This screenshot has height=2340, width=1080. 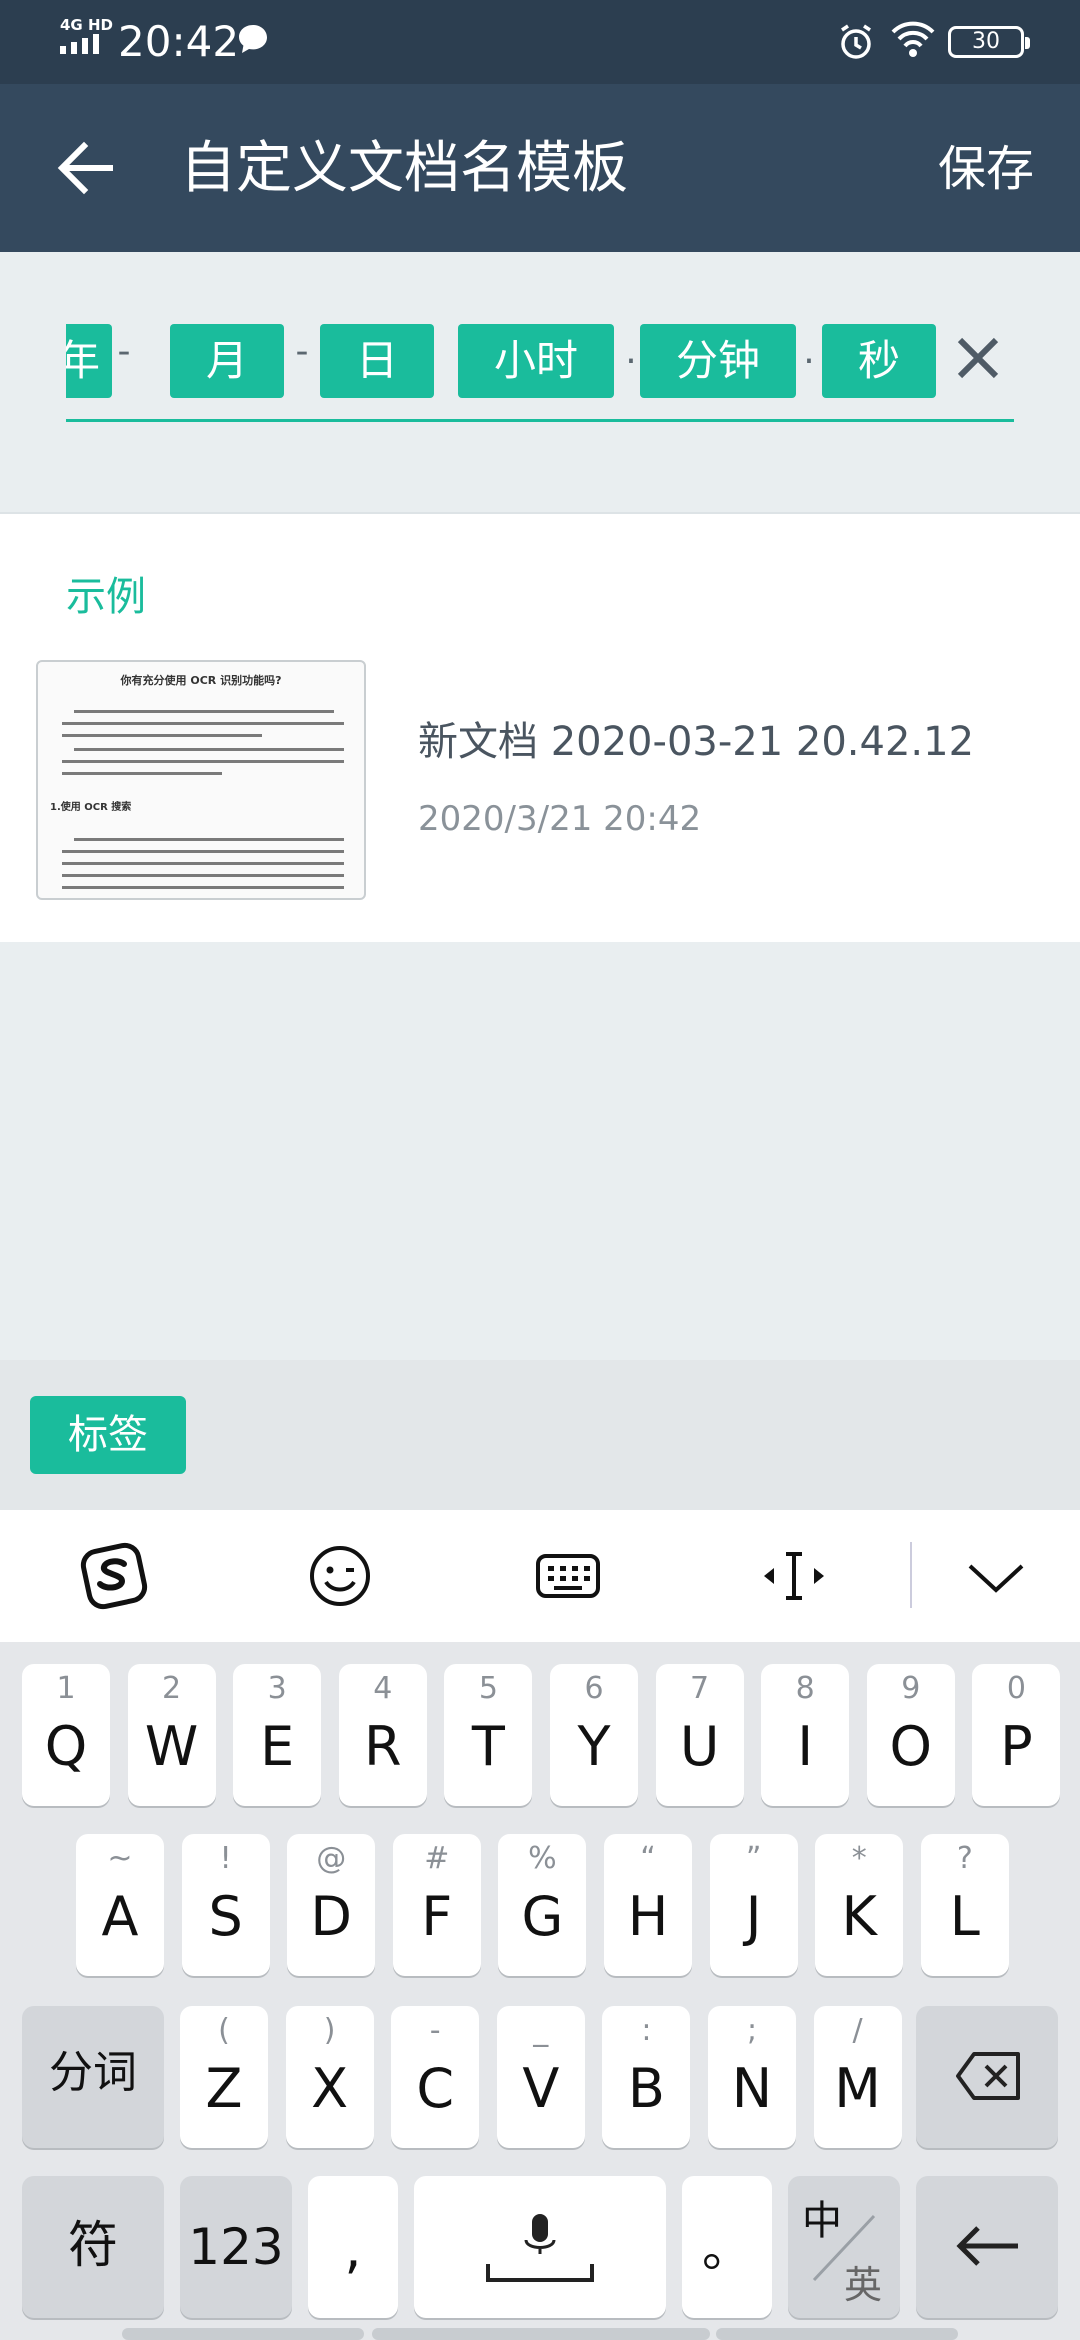 I want to click on key-c: -C, so click(x=435, y=2077).